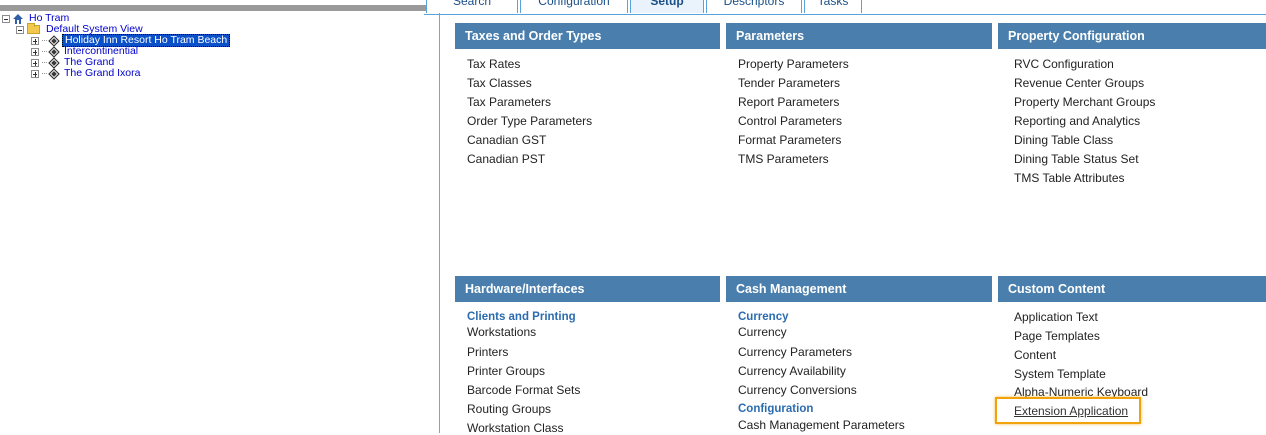  What do you see at coordinates (1132, 289) in the screenshot?
I see `panel-header-custom-content: Custom Content` at bounding box center [1132, 289].